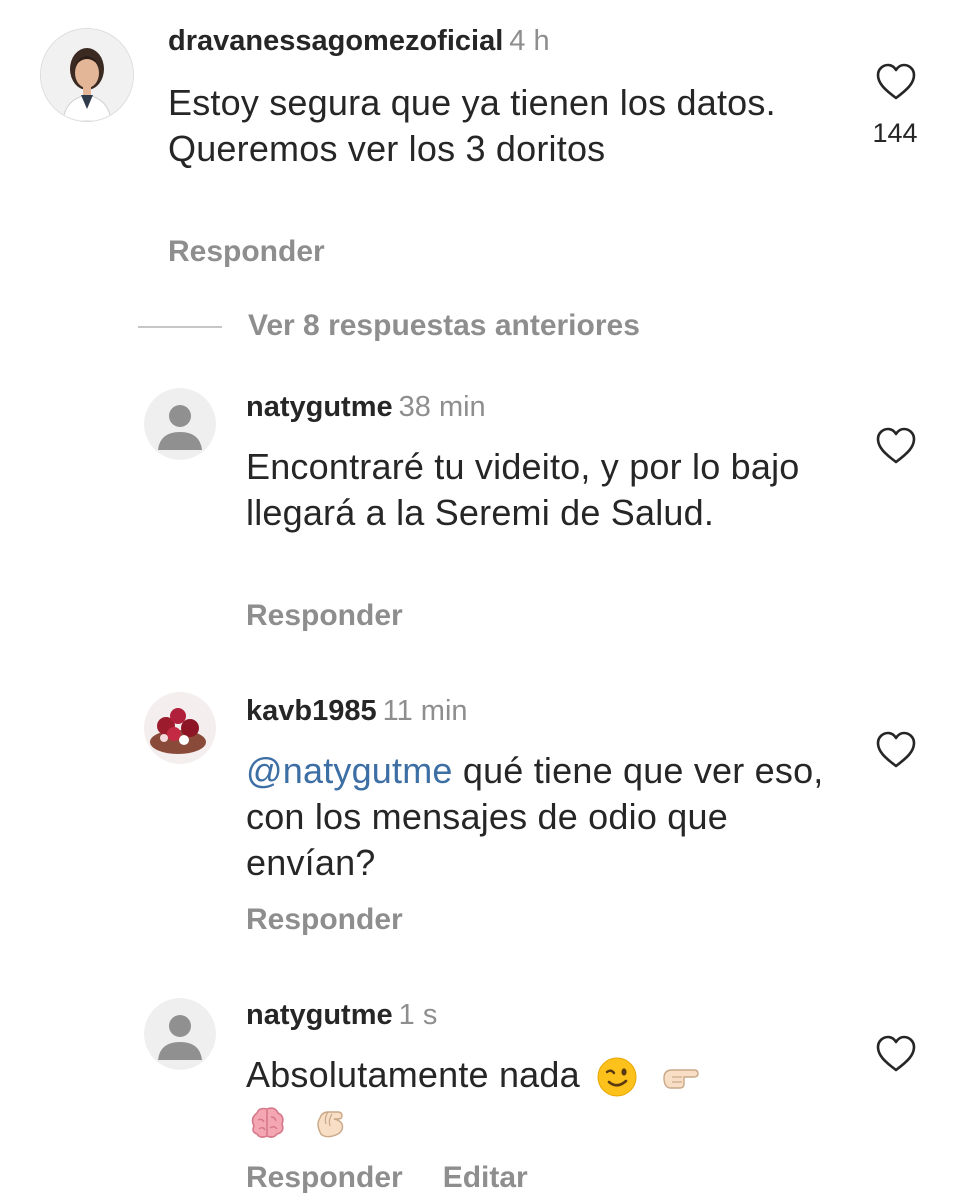  What do you see at coordinates (617, 1077) in the screenshot?
I see `winking-face-icon` at bounding box center [617, 1077].